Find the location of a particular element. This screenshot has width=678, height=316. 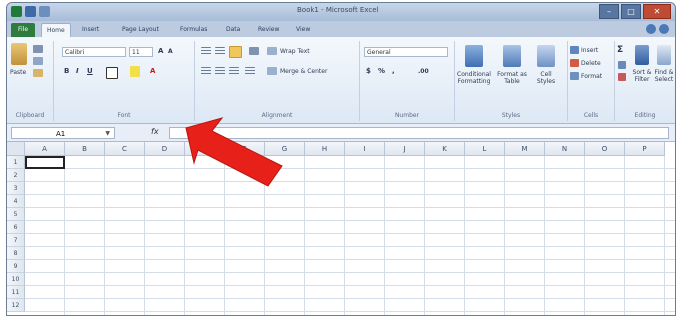

red-arrow-icon is located at coordinates (234, 152).